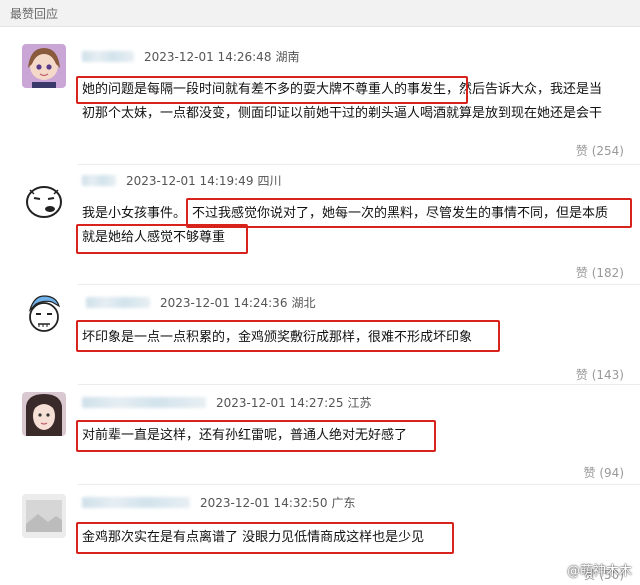  I want to click on like-button: 赞 (182), so click(600, 272).